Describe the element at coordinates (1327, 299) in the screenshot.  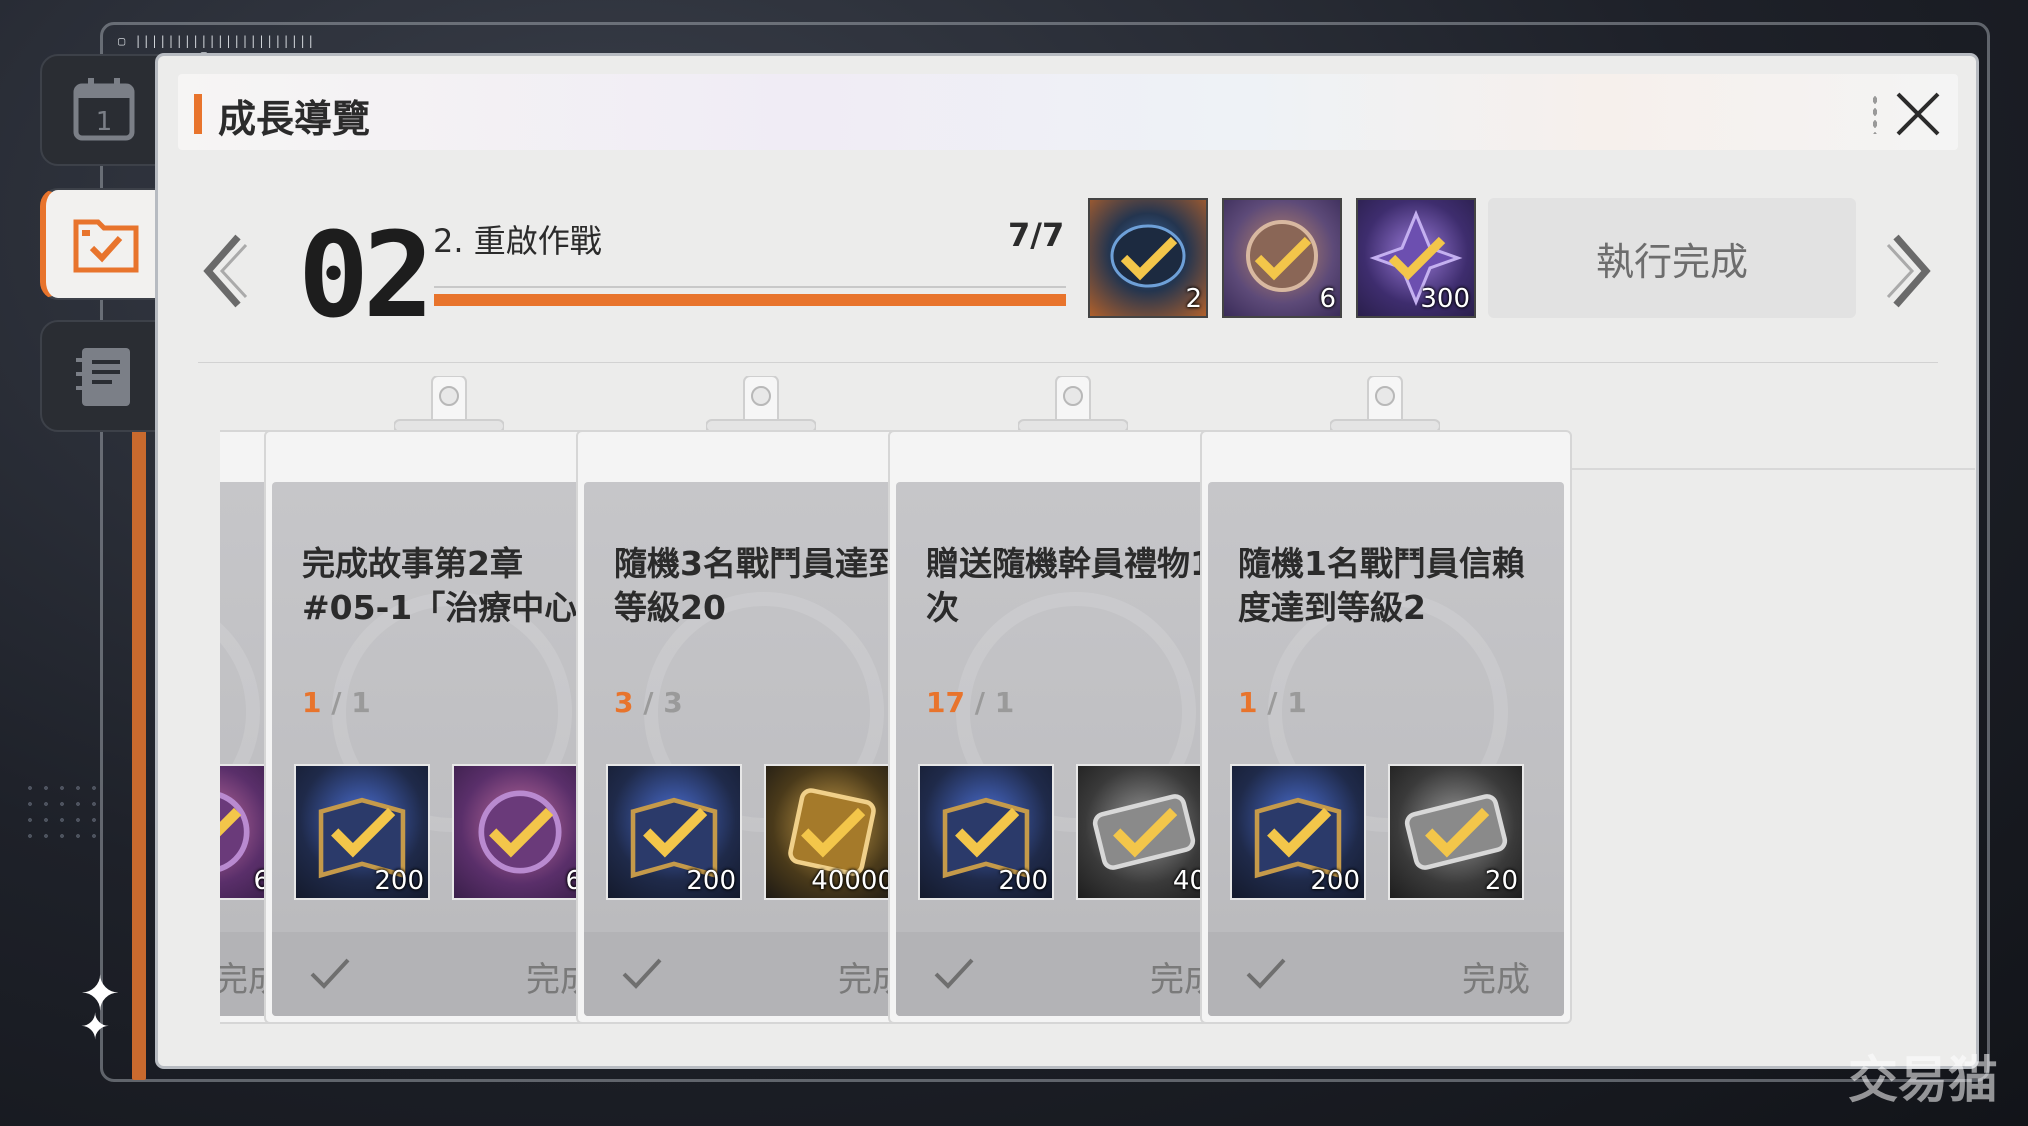
I see `reward-count: 6` at that location.